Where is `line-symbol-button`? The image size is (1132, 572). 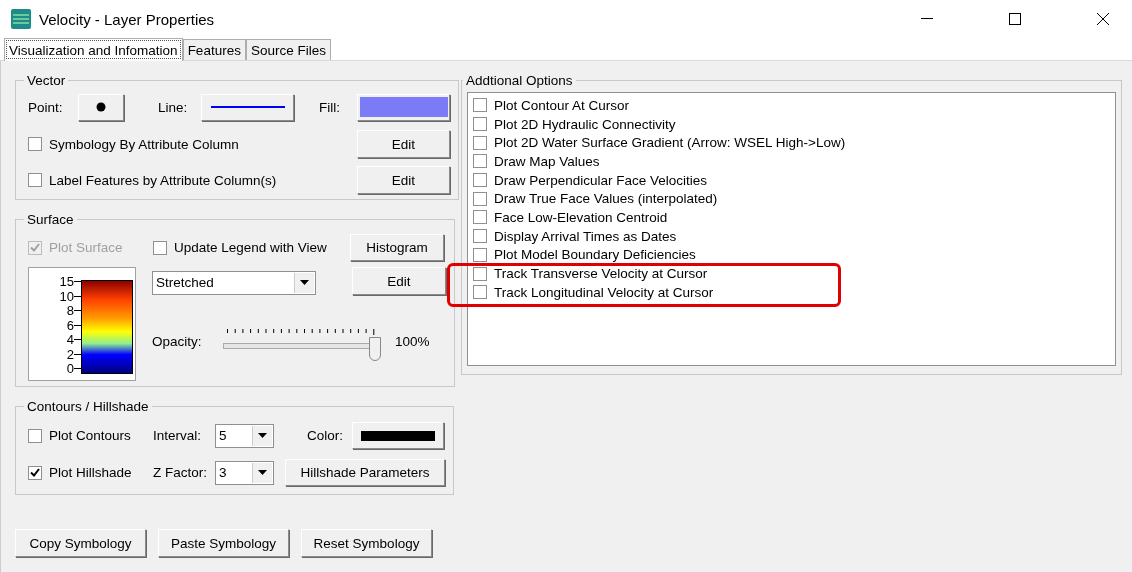 line-symbol-button is located at coordinates (247, 107).